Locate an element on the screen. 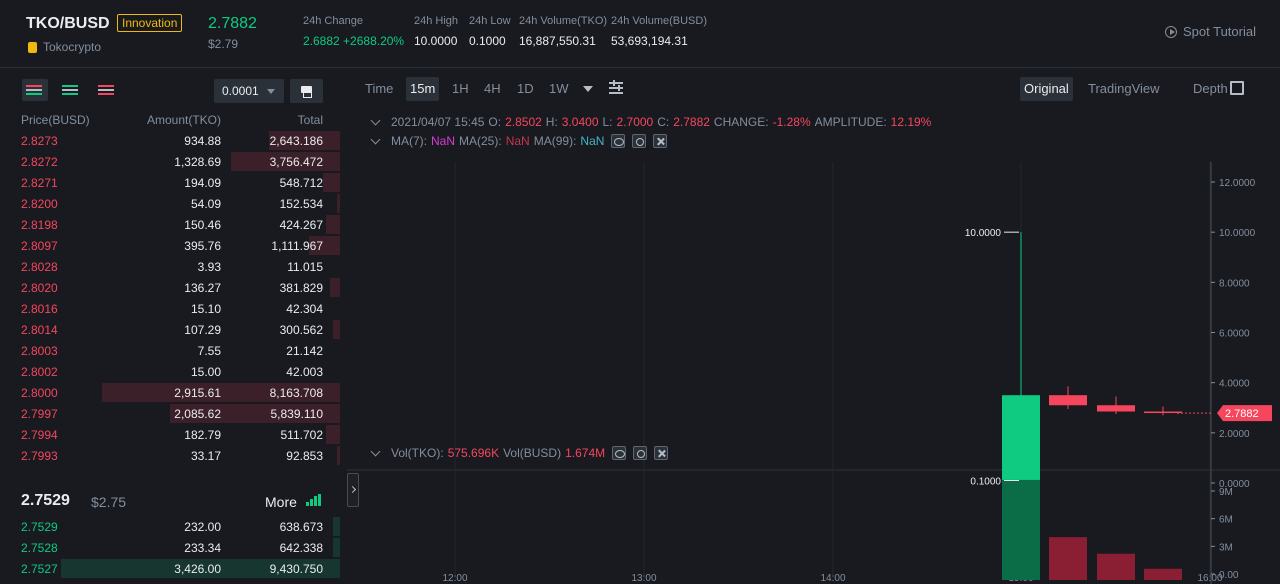 The width and height of the screenshot is (1280, 584). tick-size-select: 0.0001 is located at coordinates (249, 91).